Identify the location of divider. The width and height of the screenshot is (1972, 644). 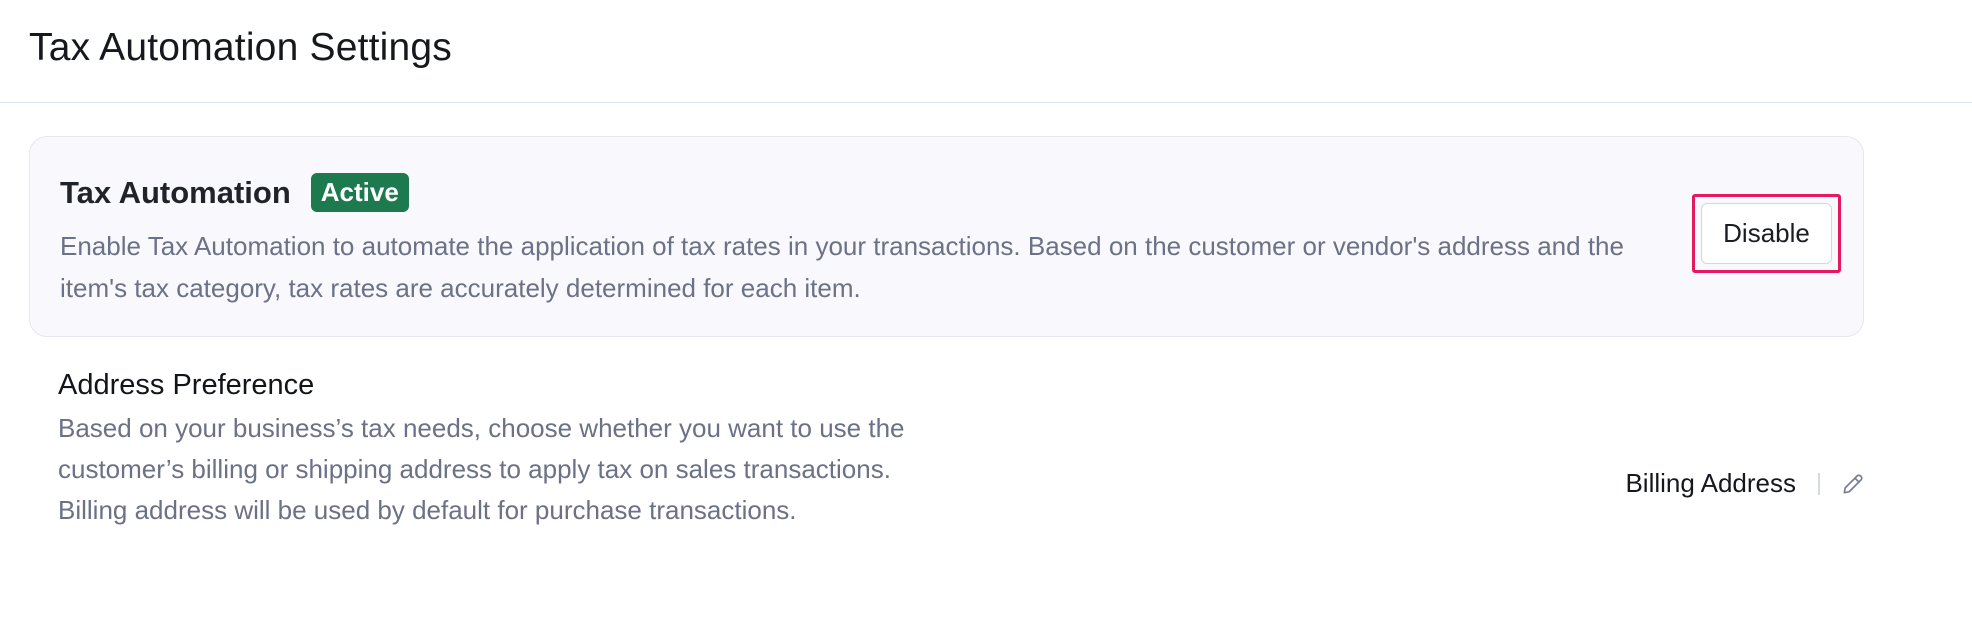
(1819, 483).